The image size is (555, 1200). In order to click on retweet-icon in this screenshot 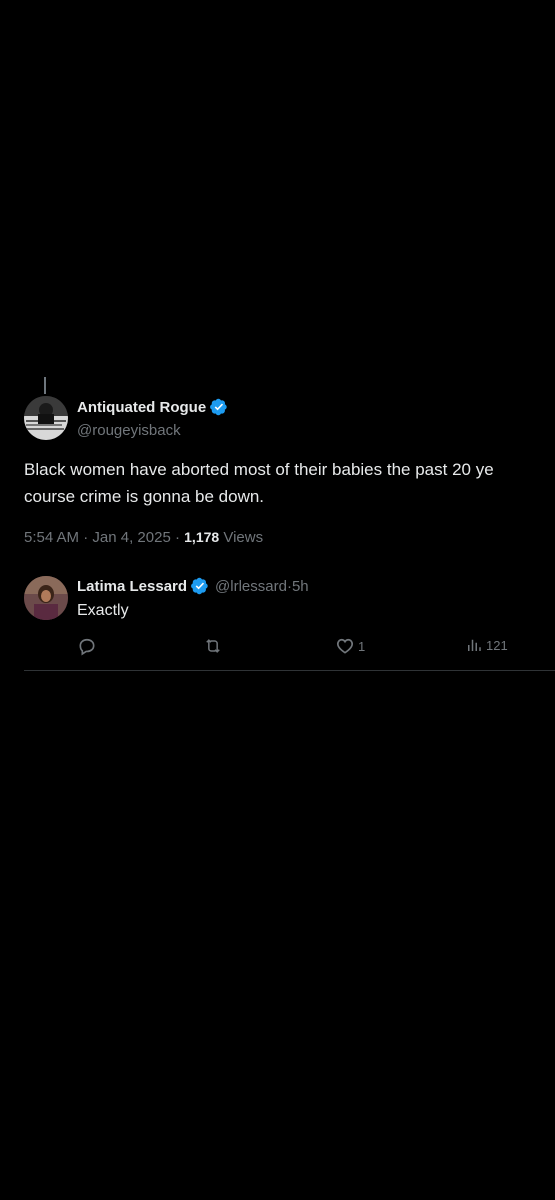, I will do `click(213, 646)`.